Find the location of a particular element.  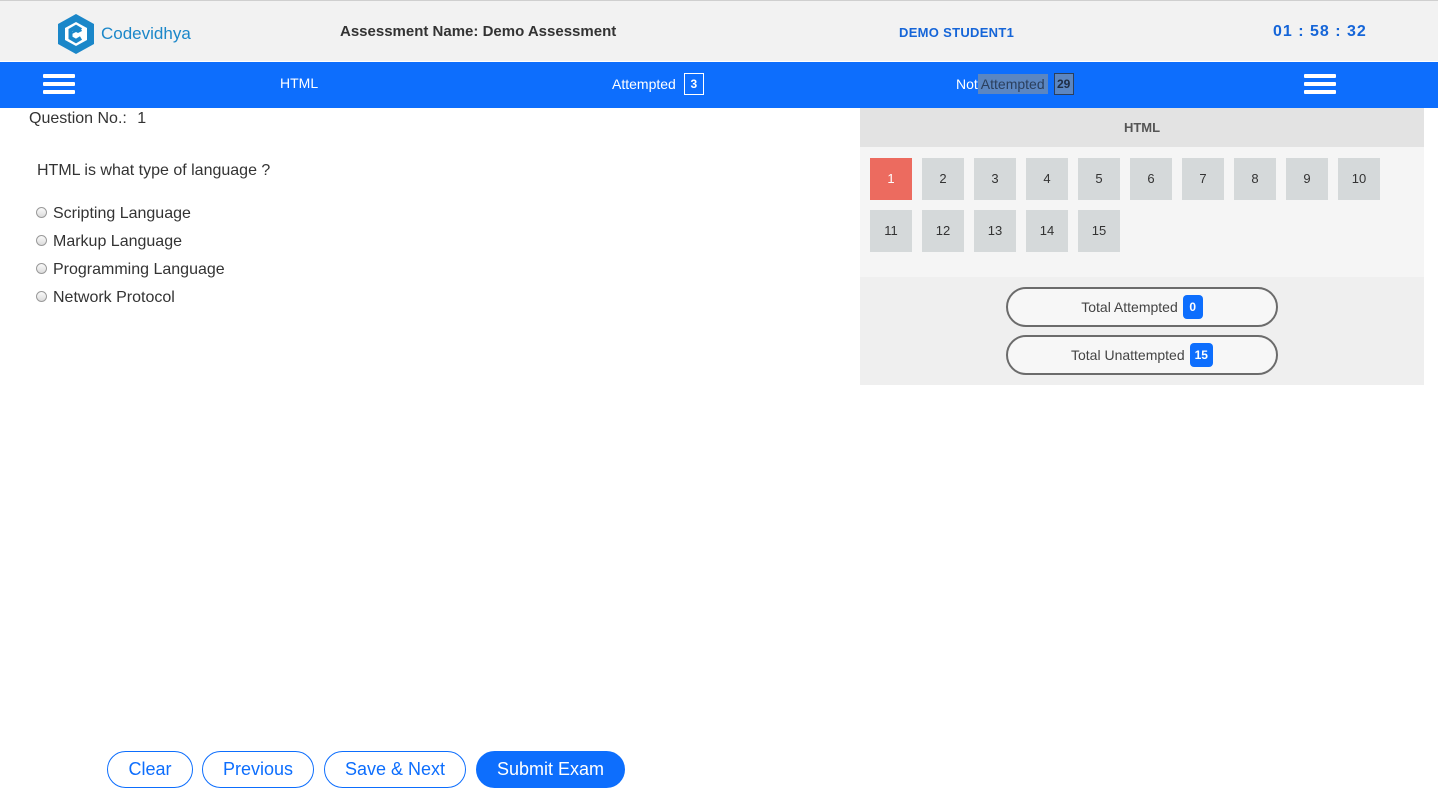

option-programming-language: Programming Language is located at coordinates (130, 270).